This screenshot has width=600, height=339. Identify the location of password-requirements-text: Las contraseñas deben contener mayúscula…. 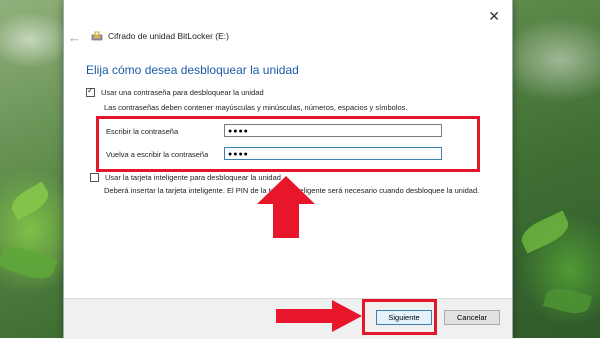
(256, 107).